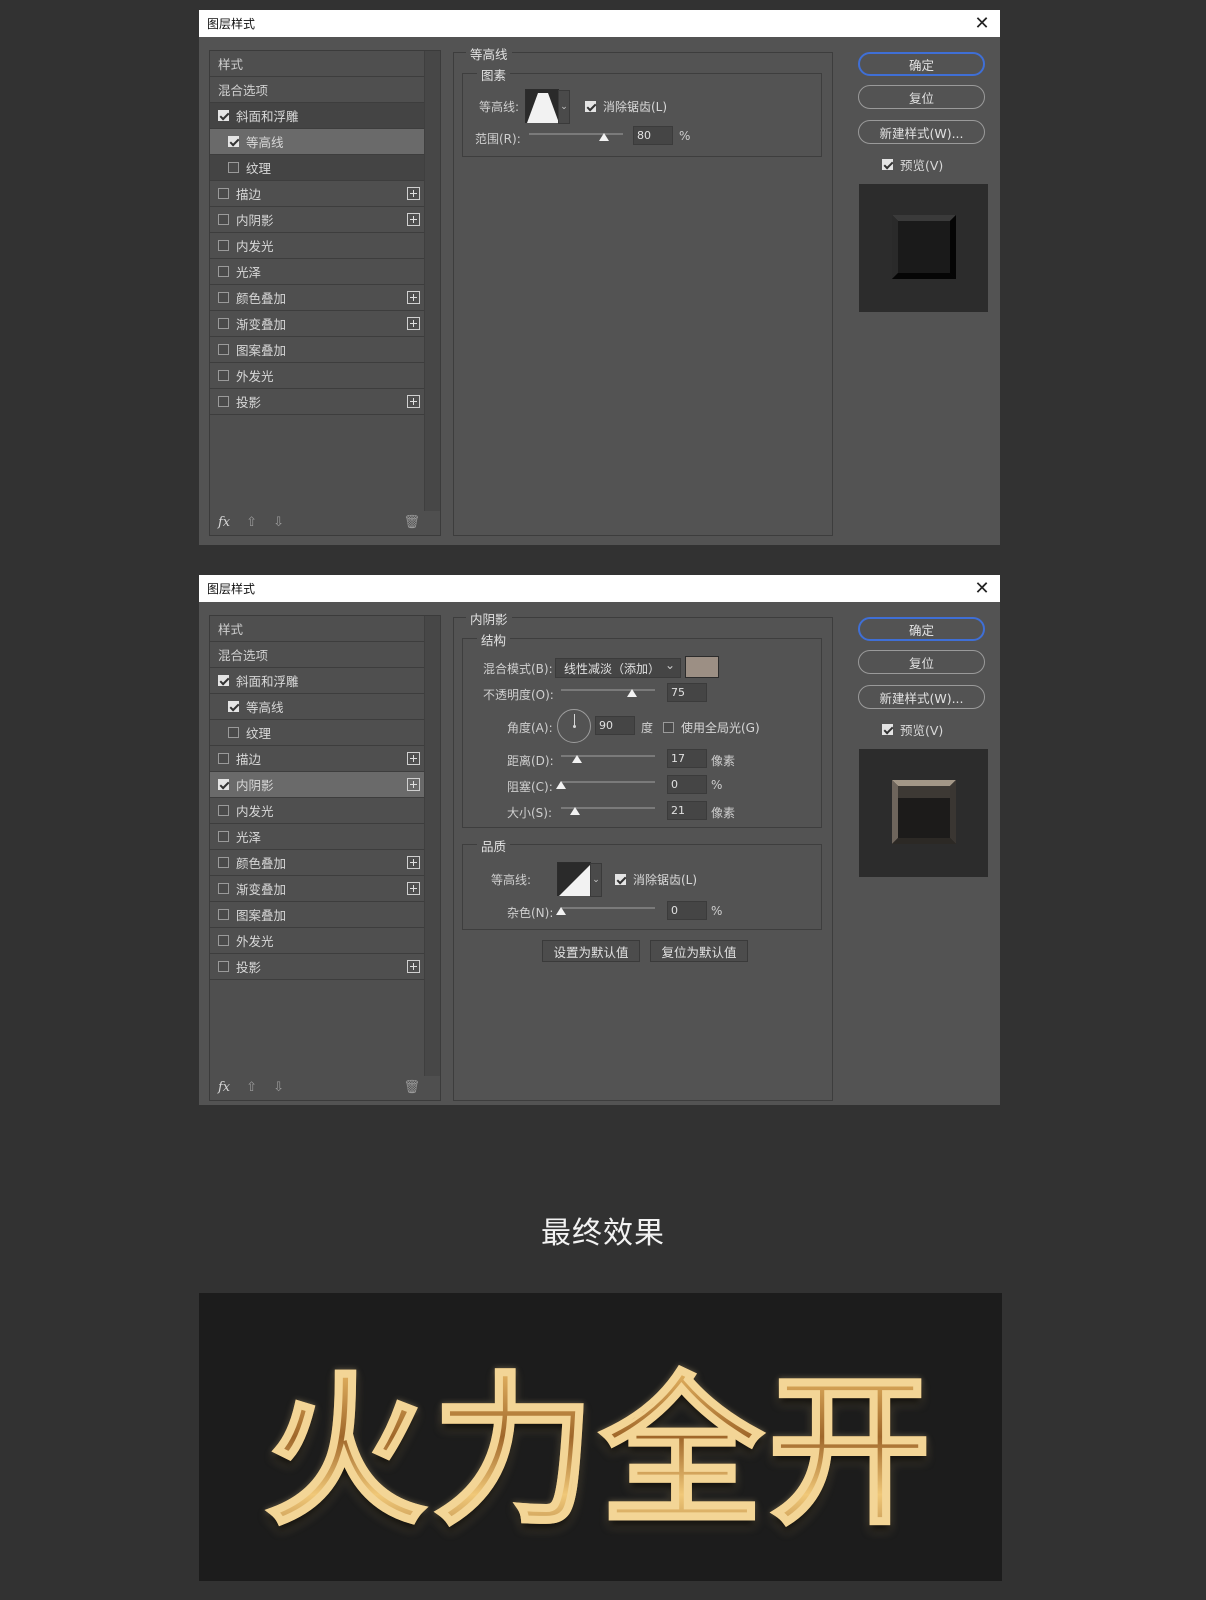 The image size is (1206, 1600). I want to click on noise-input: 0, so click(687, 910).